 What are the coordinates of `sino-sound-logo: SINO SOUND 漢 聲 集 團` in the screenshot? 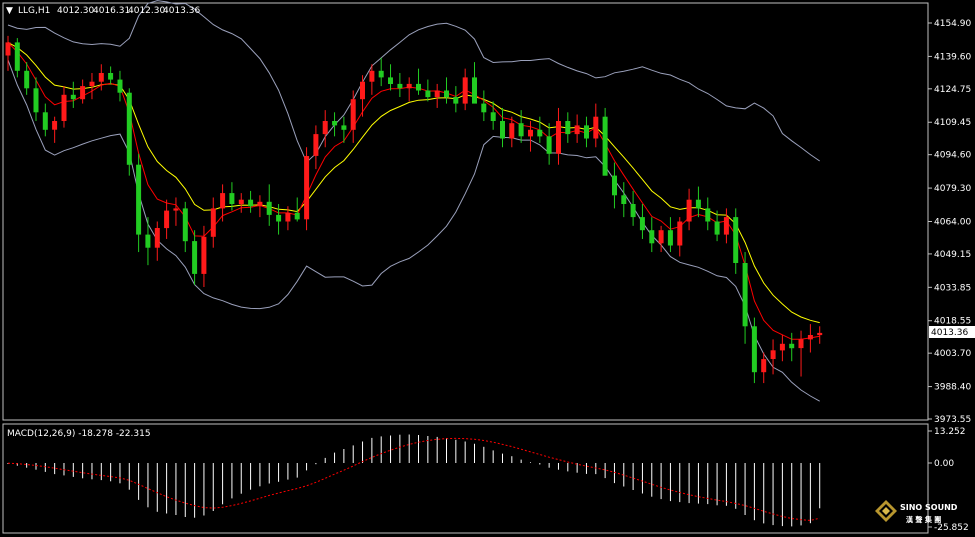 It's located at (923, 515).